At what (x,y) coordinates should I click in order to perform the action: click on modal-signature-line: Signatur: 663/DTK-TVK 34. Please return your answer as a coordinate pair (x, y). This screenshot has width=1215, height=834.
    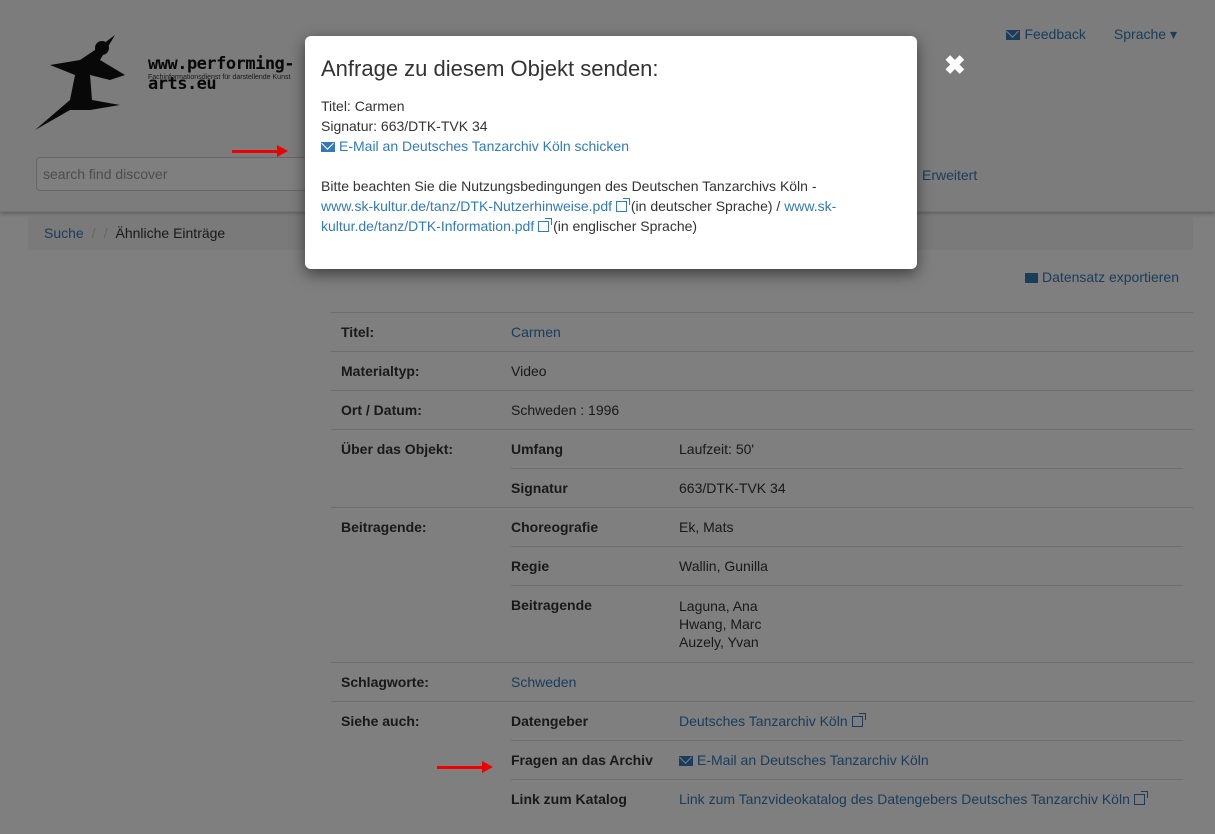
    Looking at the image, I should click on (404, 126).